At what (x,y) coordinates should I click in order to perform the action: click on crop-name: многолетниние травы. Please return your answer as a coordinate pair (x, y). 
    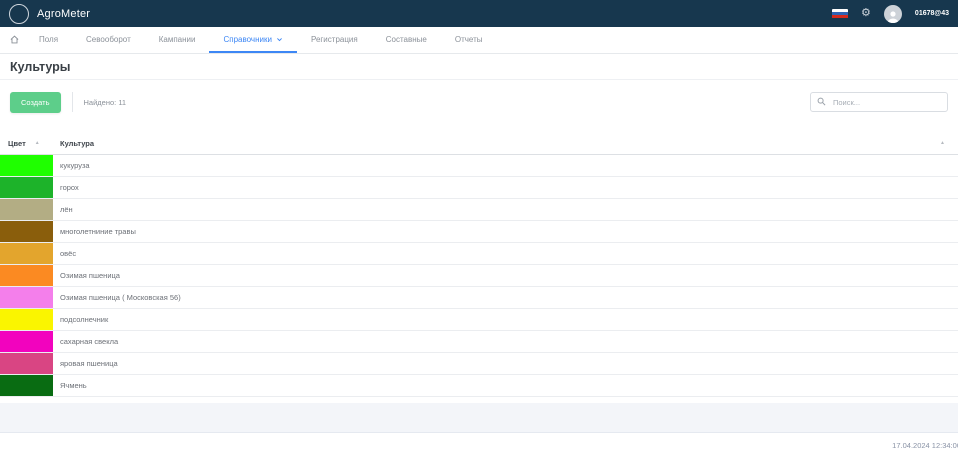
    Looking at the image, I should click on (98, 231).